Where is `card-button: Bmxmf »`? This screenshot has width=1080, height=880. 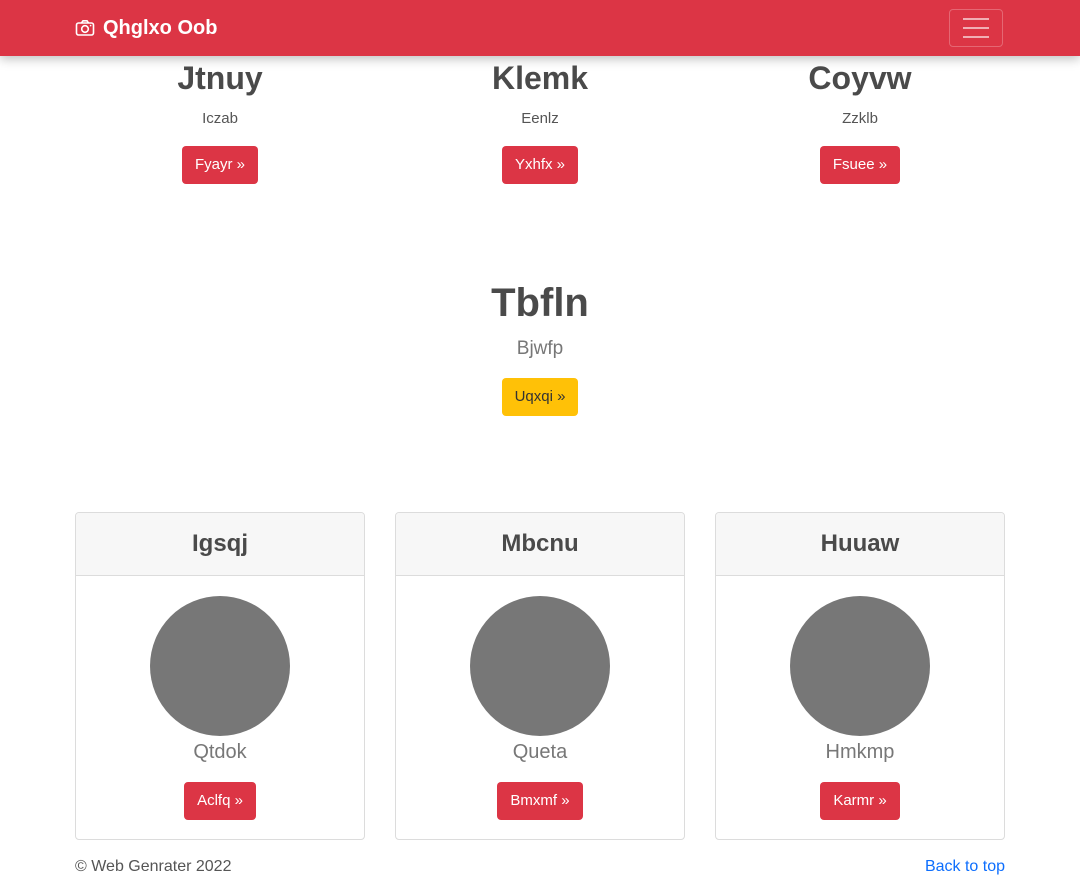 card-button: Bmxmf » is located at coordinates (540, 801).